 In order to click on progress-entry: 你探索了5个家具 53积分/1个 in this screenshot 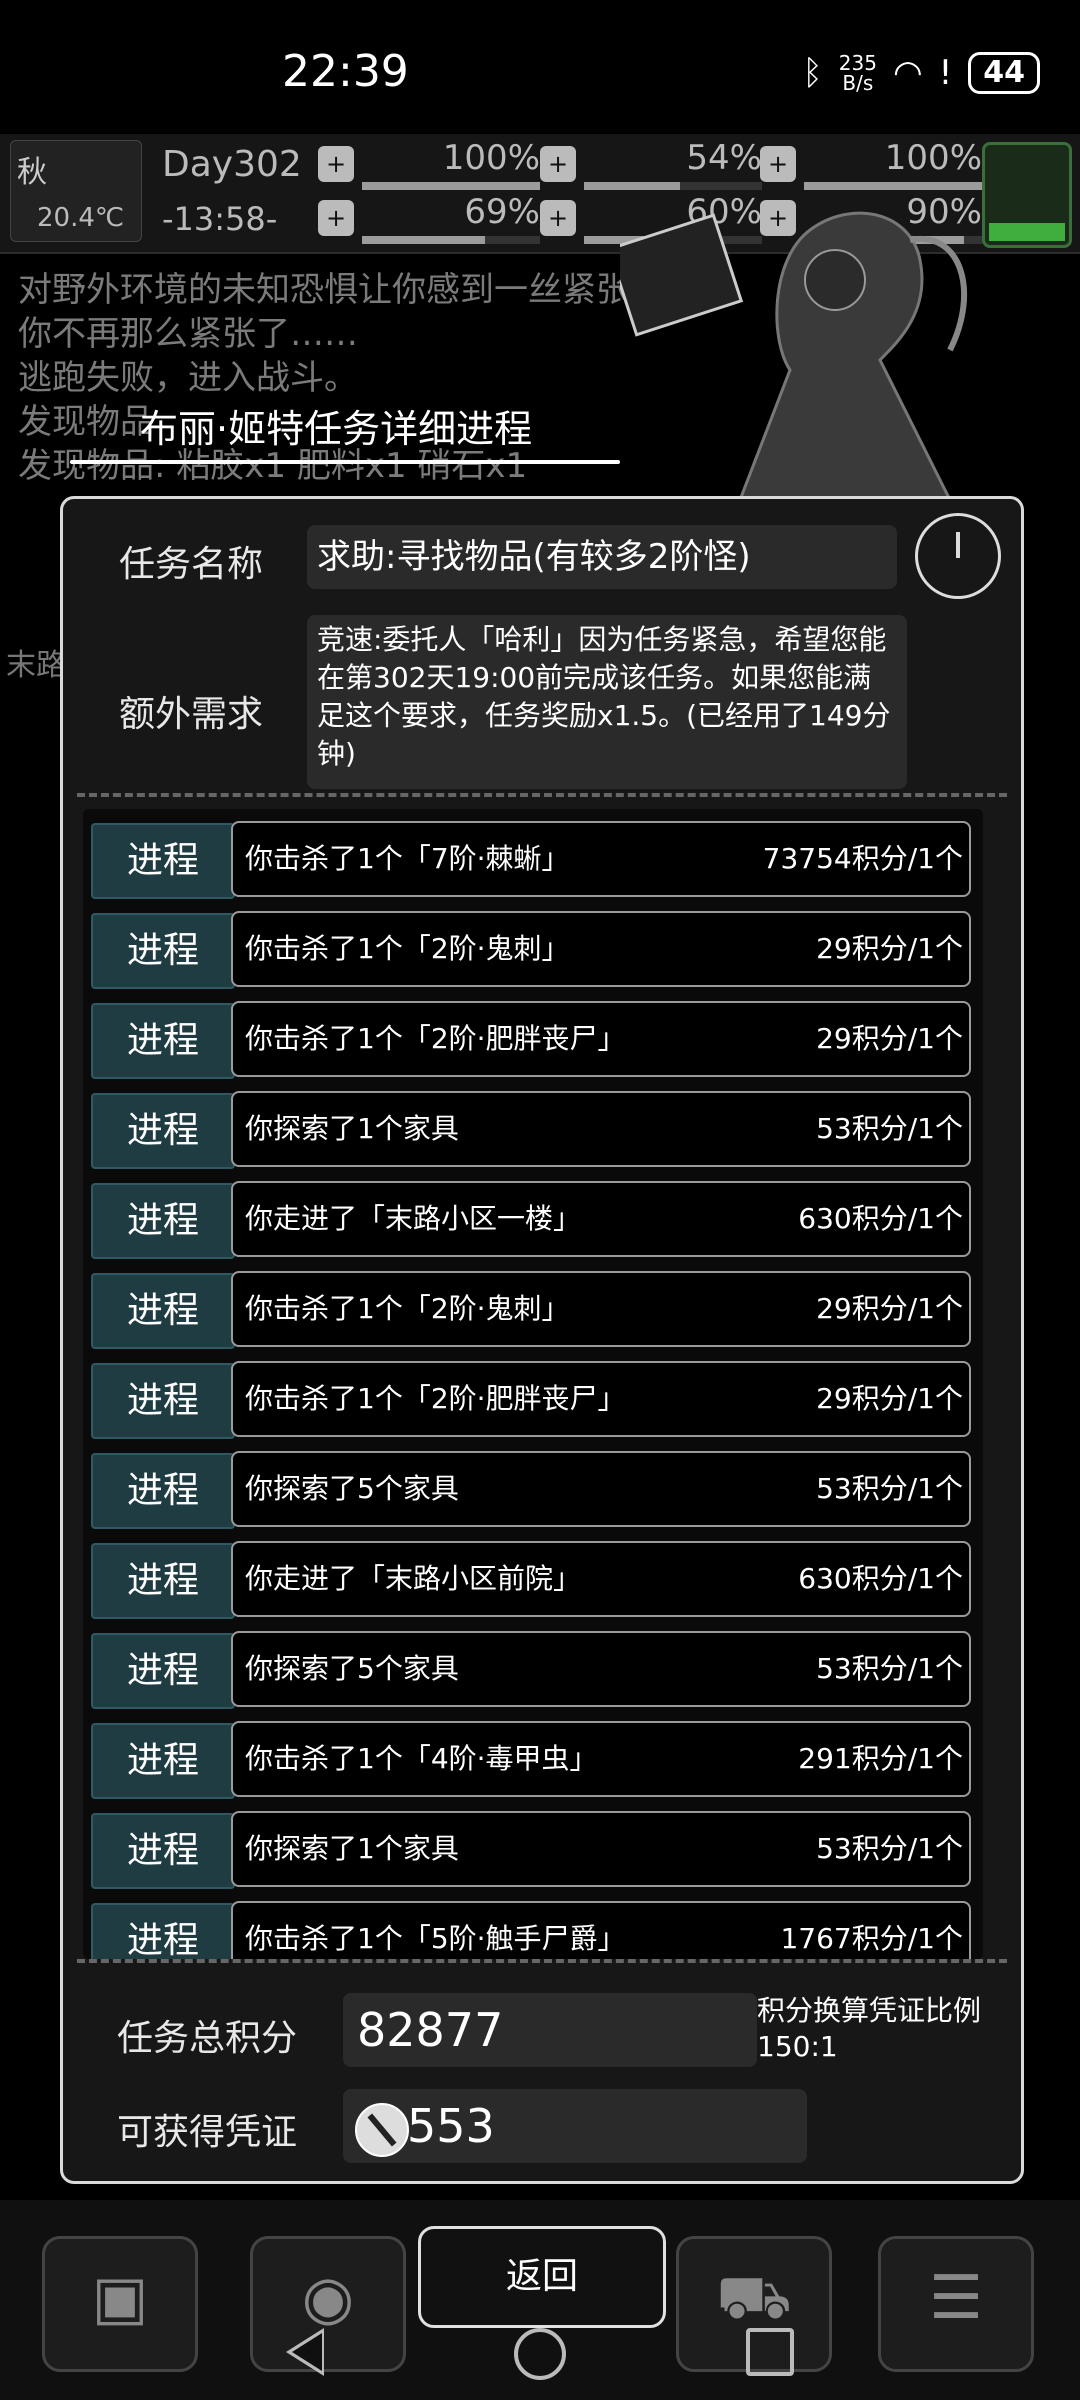, I will do `click(601, 1489)`.